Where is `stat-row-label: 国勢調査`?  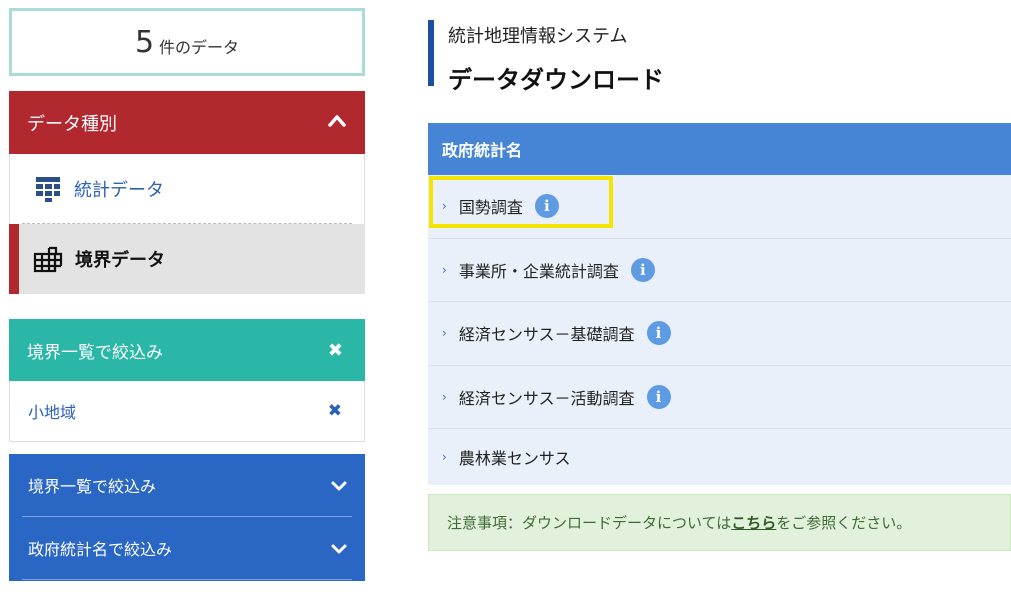 stat-row-label: 国勢調査 is located at coordinates (490, 208).